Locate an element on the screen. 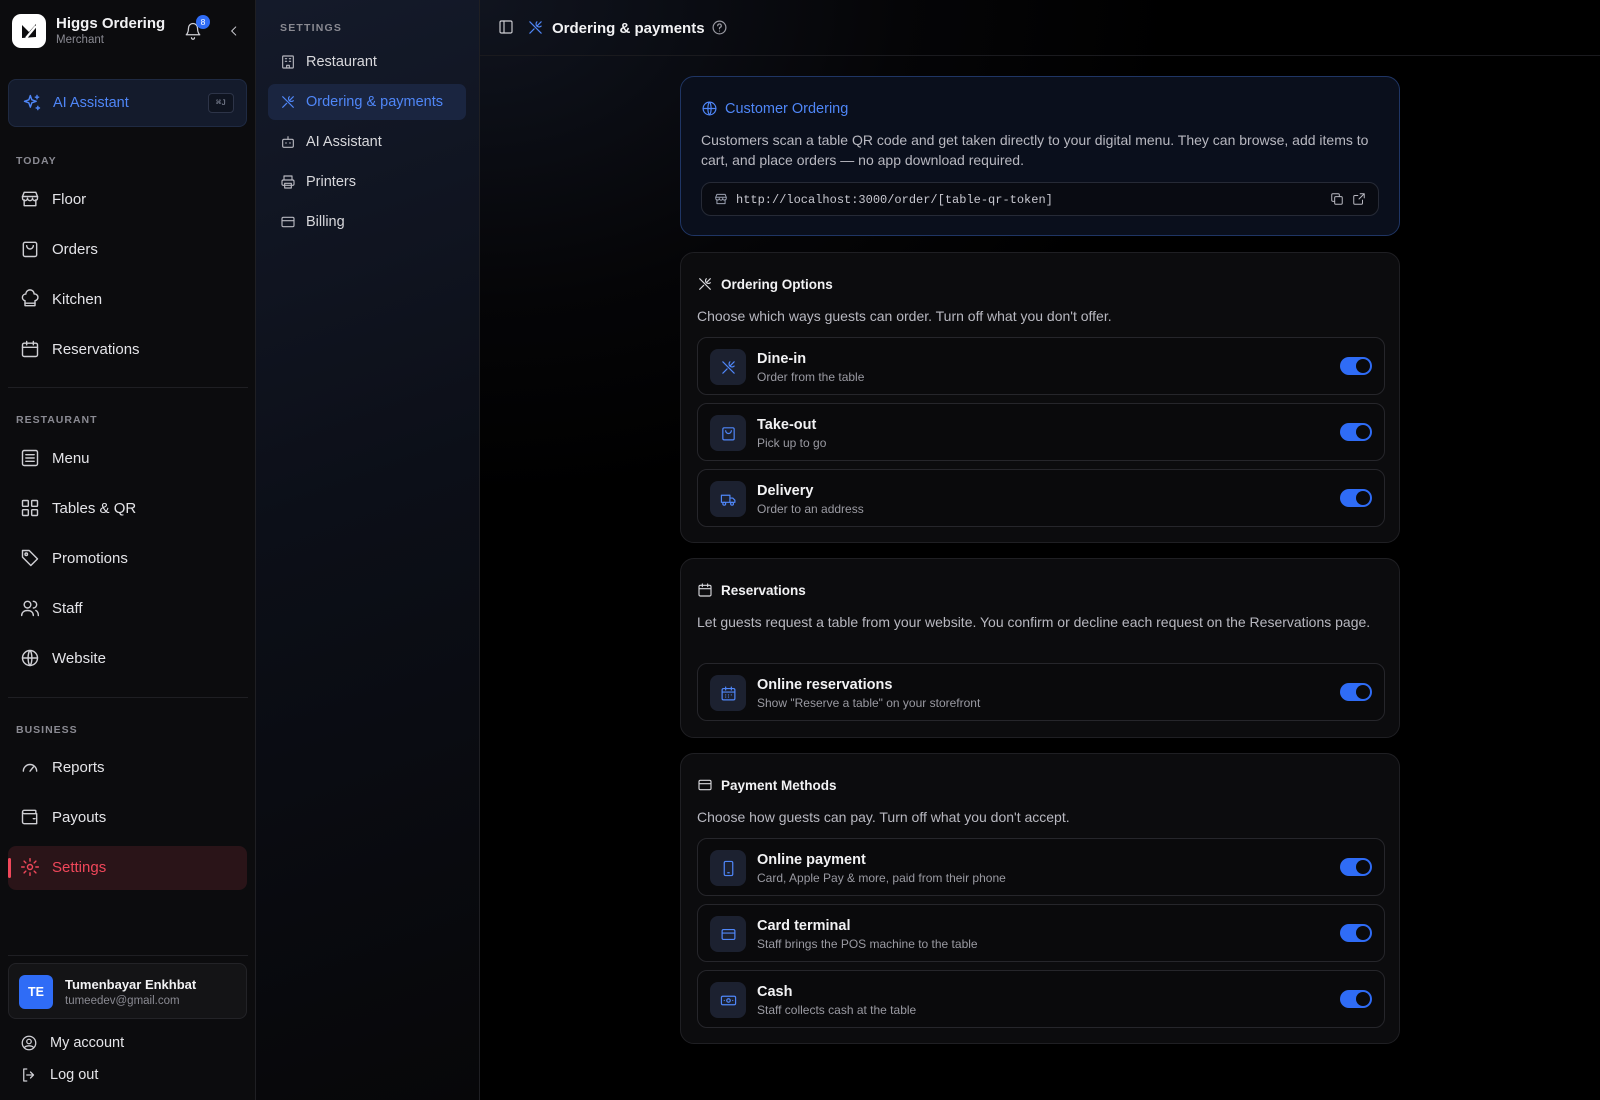 The width and height of the screenshot is (1600, 1100). option-description: Order to an address is located at coordinates (810, 509).